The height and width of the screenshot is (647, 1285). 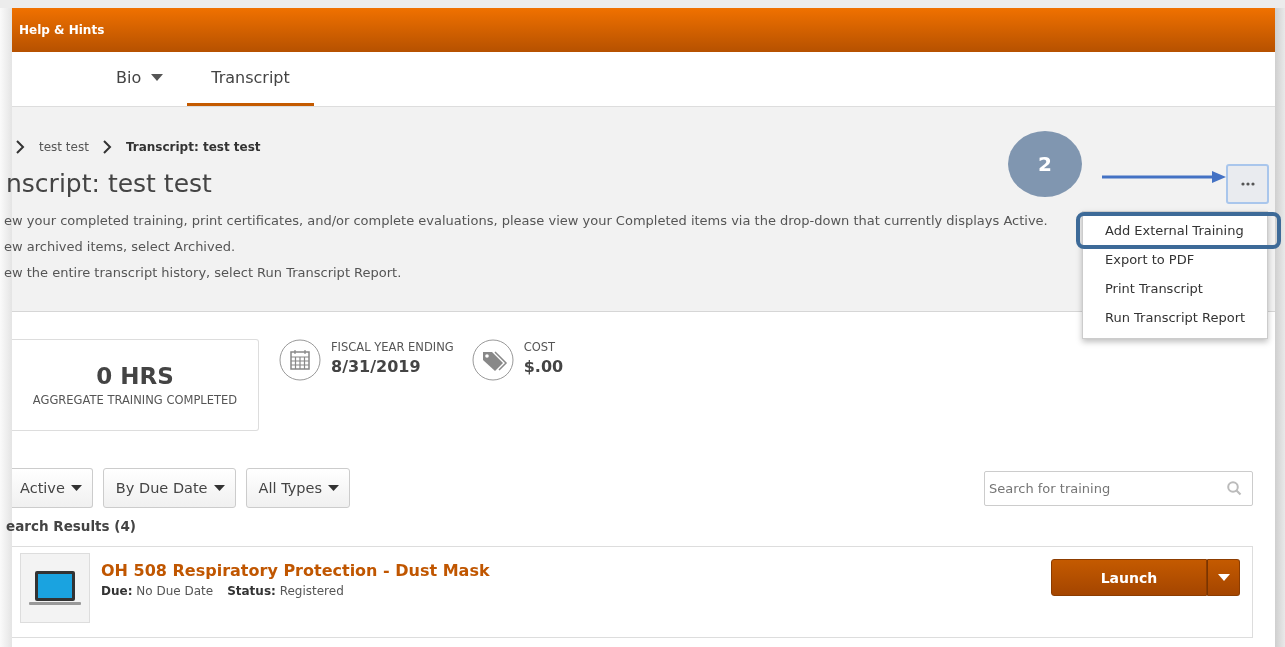 I want to click on filter-dropdown: Active, so click(x=52, y=488).